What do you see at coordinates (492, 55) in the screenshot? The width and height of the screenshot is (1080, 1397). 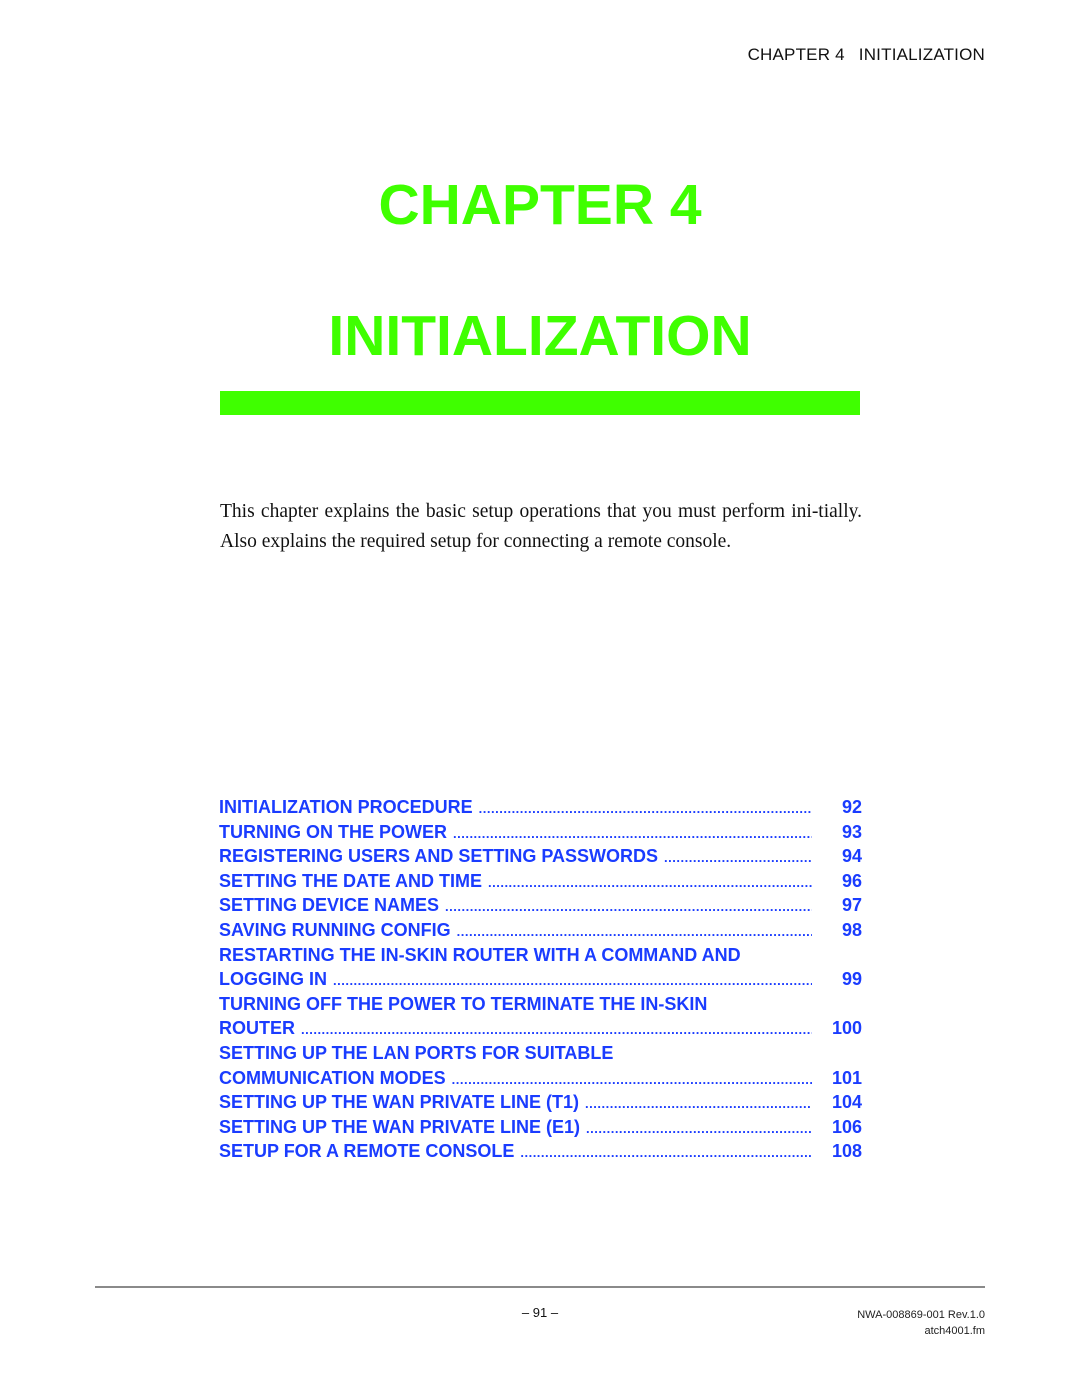 I see `running-header: CHAPTER 4 INITIALIZATION` at bounding box center [492, 55].